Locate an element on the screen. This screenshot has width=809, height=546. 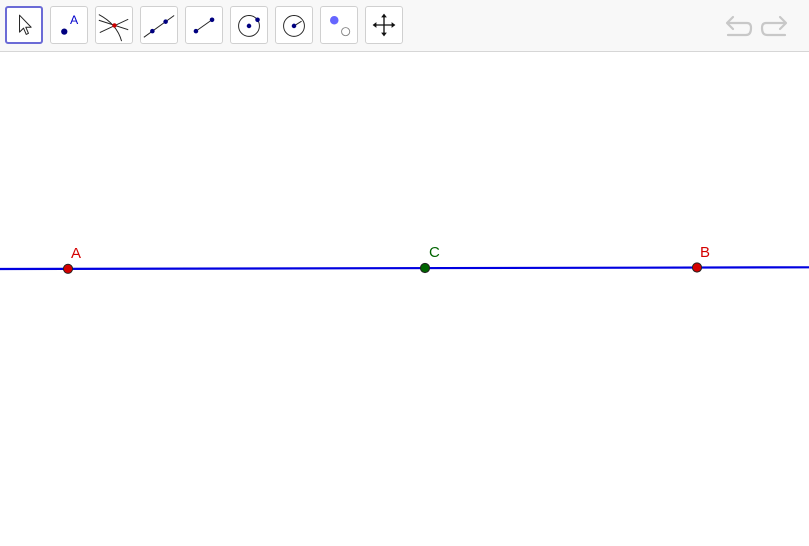
undo-icon is located at coordinates (739, 26).